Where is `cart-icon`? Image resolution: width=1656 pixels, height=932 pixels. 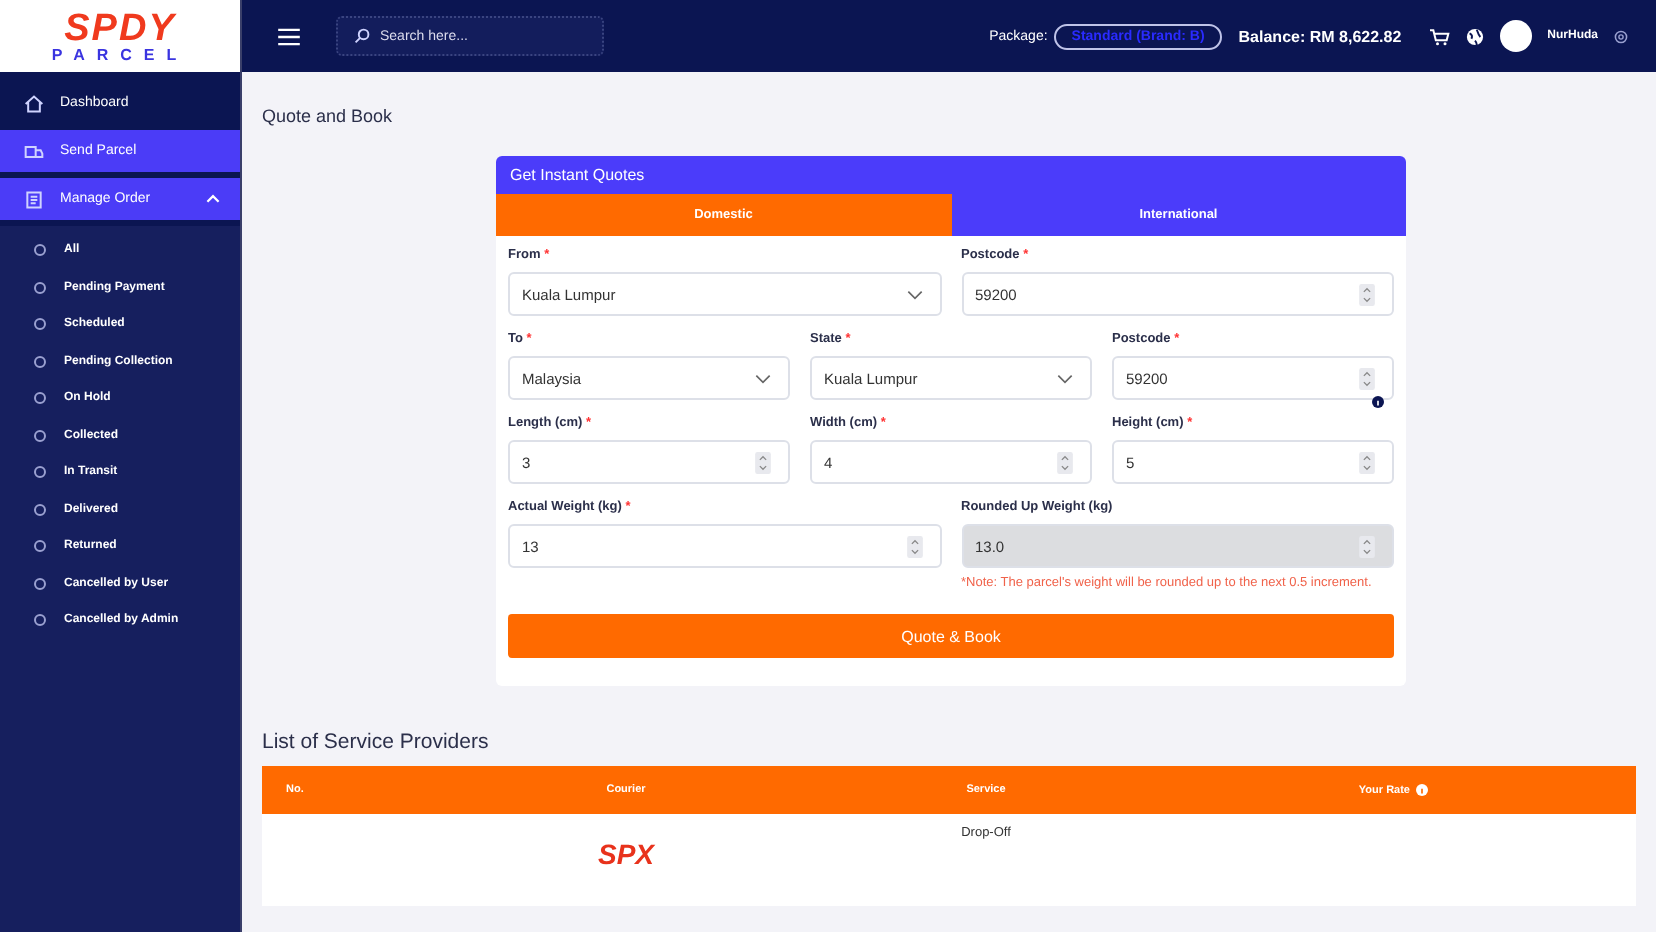 cart-icon is located at coordinates (1439, 36).